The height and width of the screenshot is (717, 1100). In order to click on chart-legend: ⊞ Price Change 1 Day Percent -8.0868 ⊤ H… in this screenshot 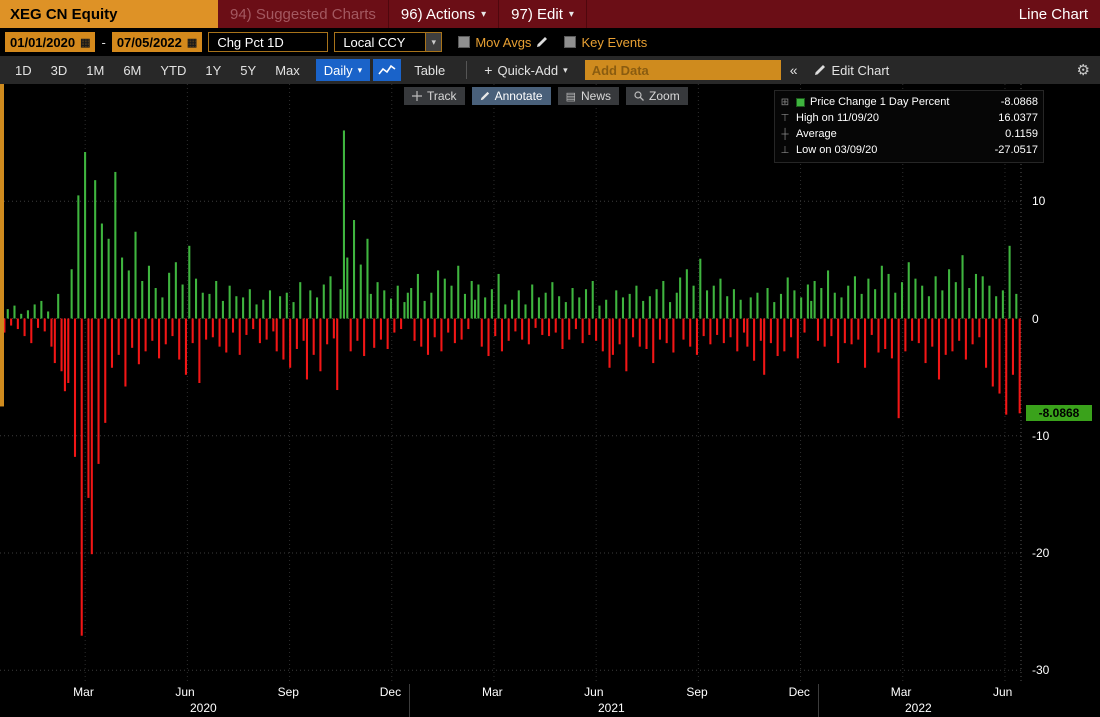, I will do `click(909, 126)`.